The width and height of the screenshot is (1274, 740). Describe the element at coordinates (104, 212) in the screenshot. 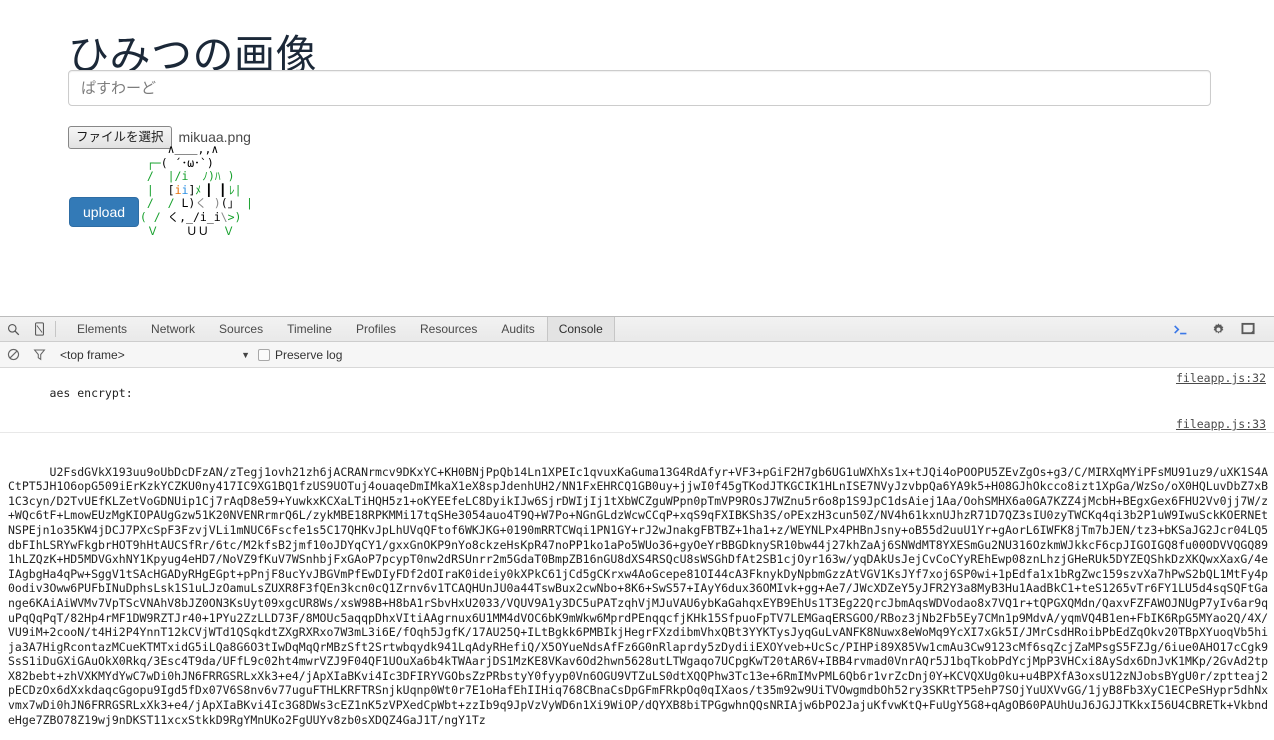

I see `upload-button: upload` at that location.